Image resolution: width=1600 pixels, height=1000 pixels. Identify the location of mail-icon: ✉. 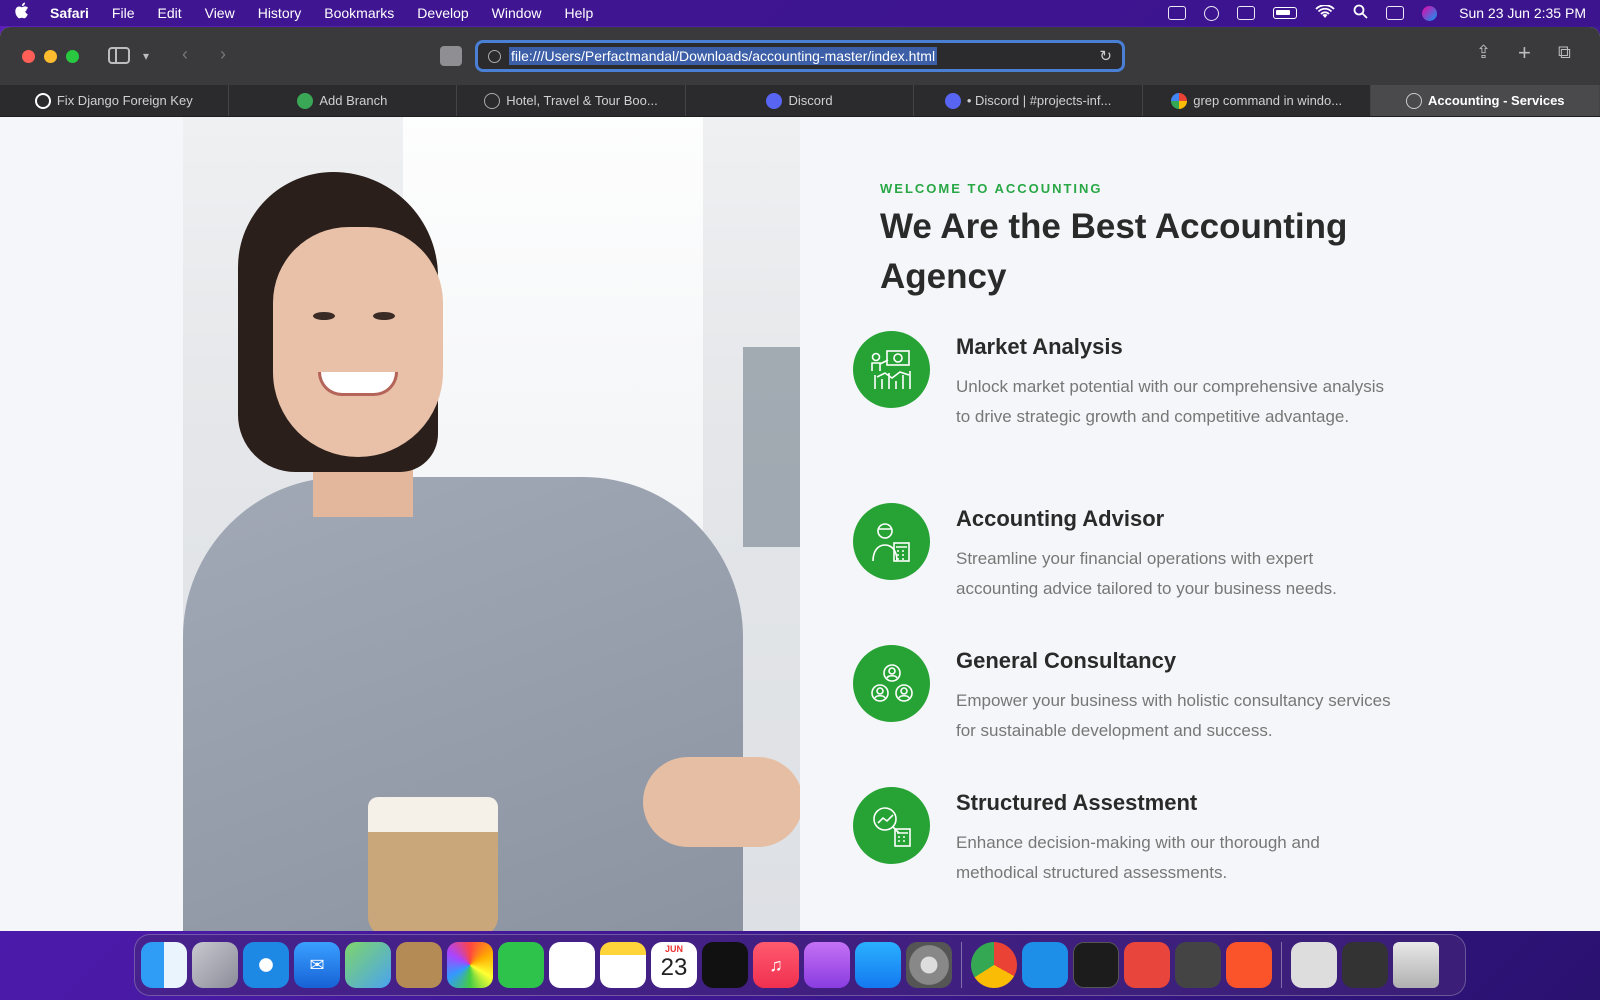
(317, 965).